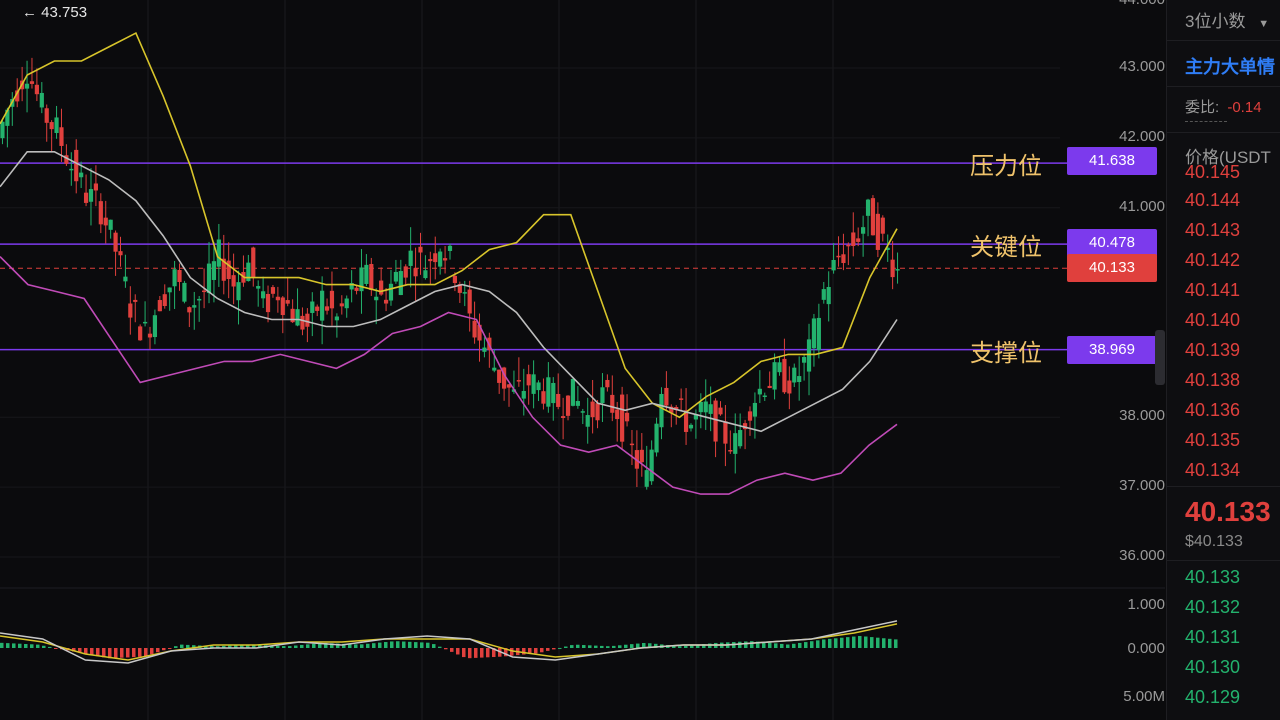  What do you see at coordinates (1212, 470) in the screenshot?
I see `ask-price: 40.134` at bounding box center [1212, 470].